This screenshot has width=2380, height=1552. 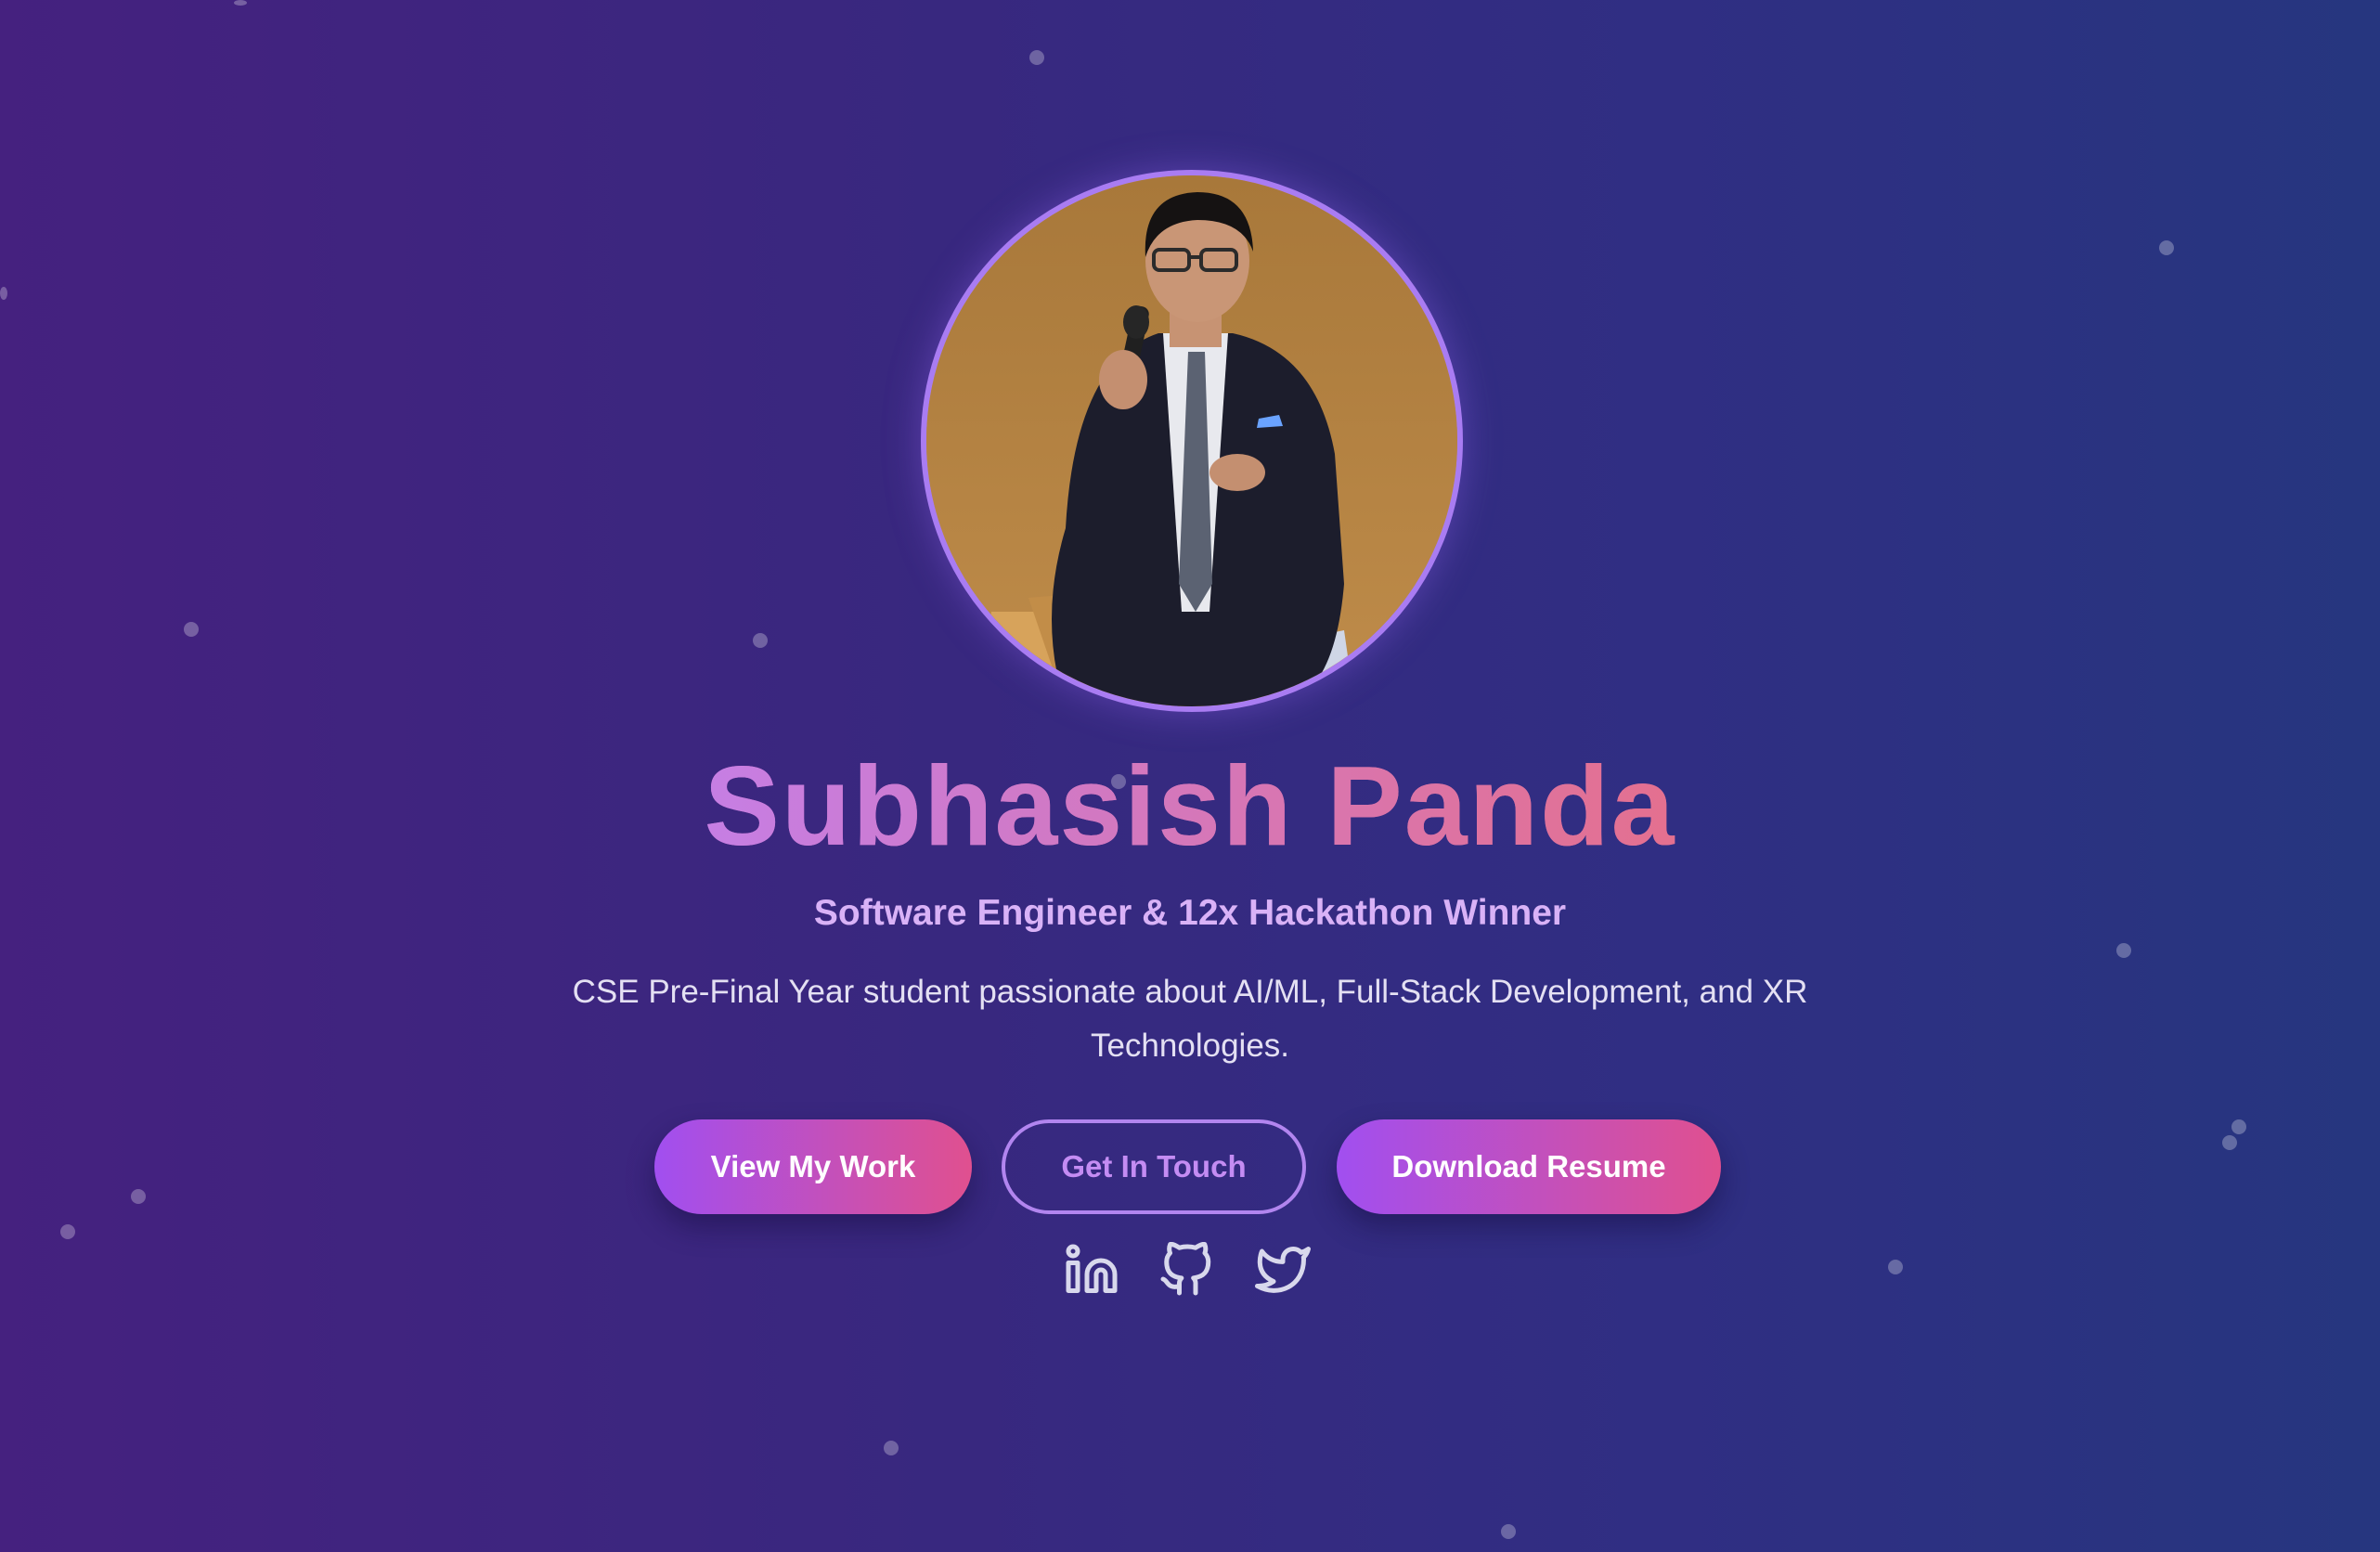 What do you see at coordinates (1529, 1166) in the screenshot?
I see `download-resume-button: Download Resume` at bounding box center [1529, 1166].